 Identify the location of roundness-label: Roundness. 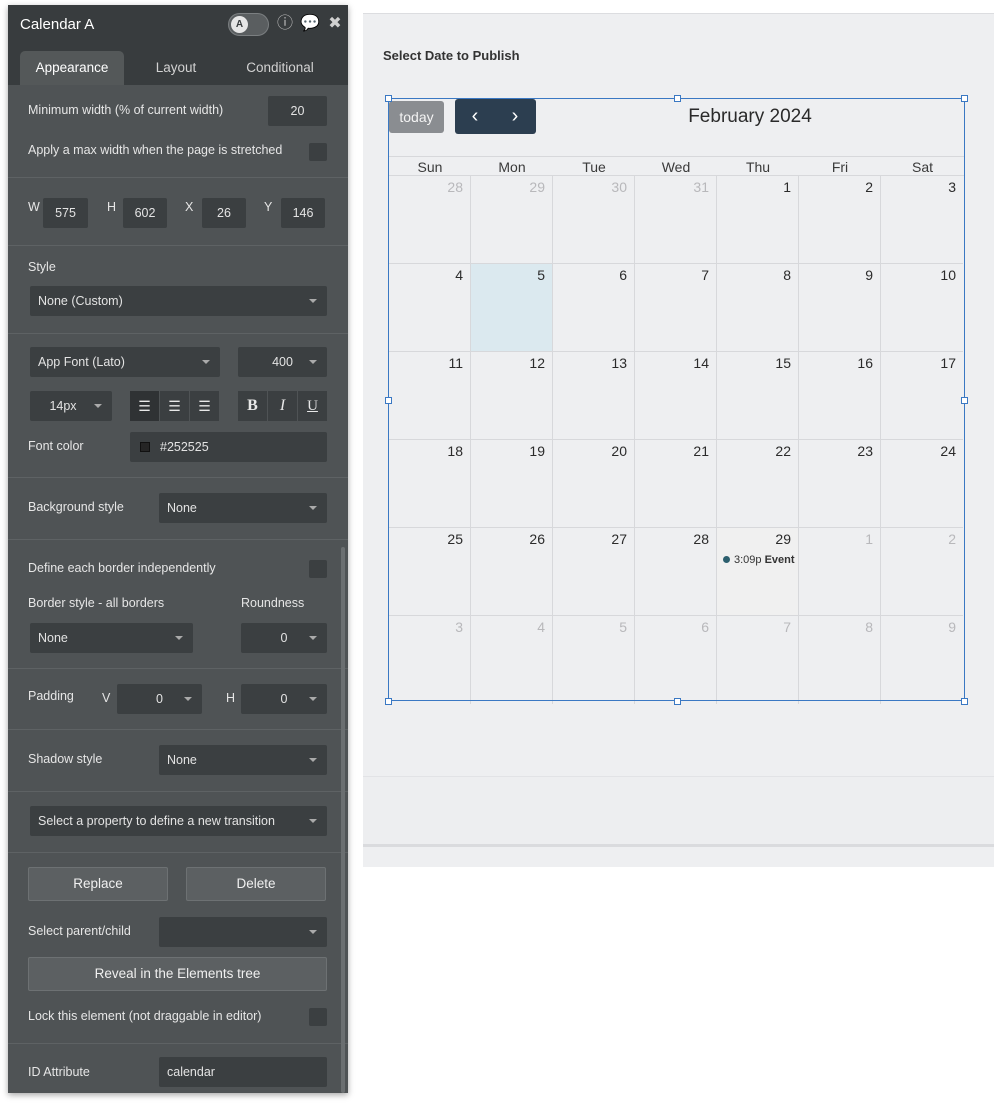
(273, 603).